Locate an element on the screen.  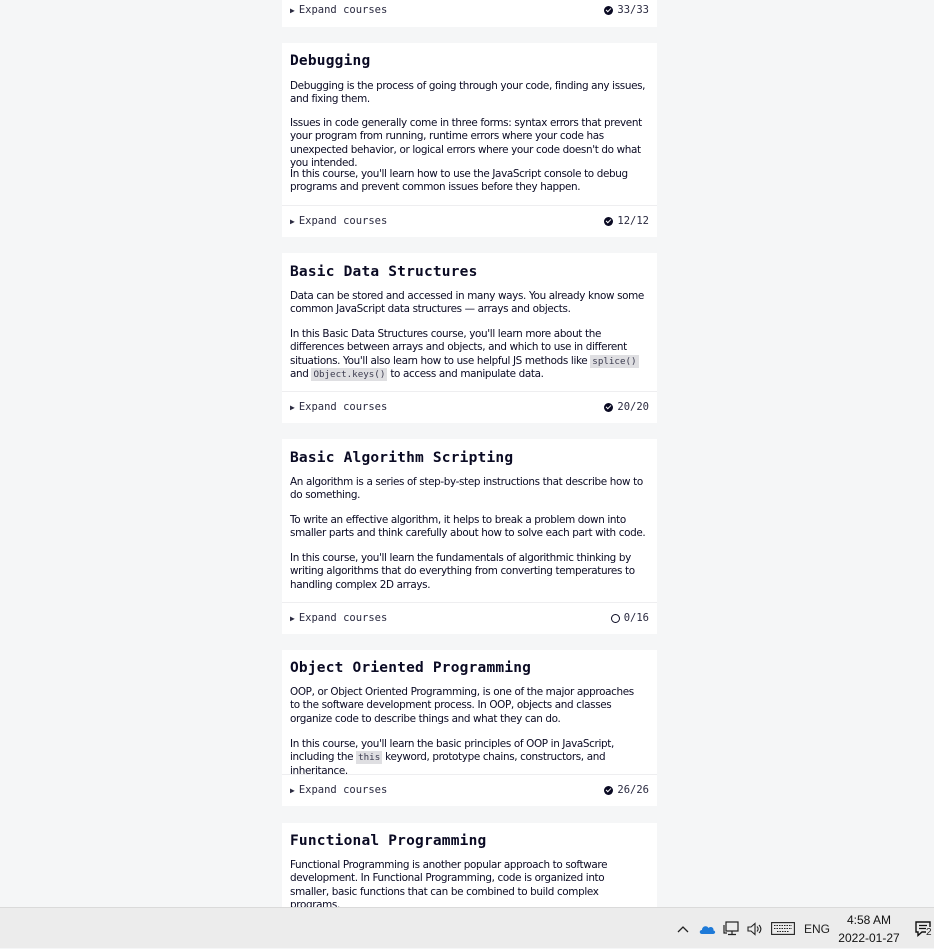
card-footer: ▶ Expand courses 12/12 is located at coordinates (469, 221).